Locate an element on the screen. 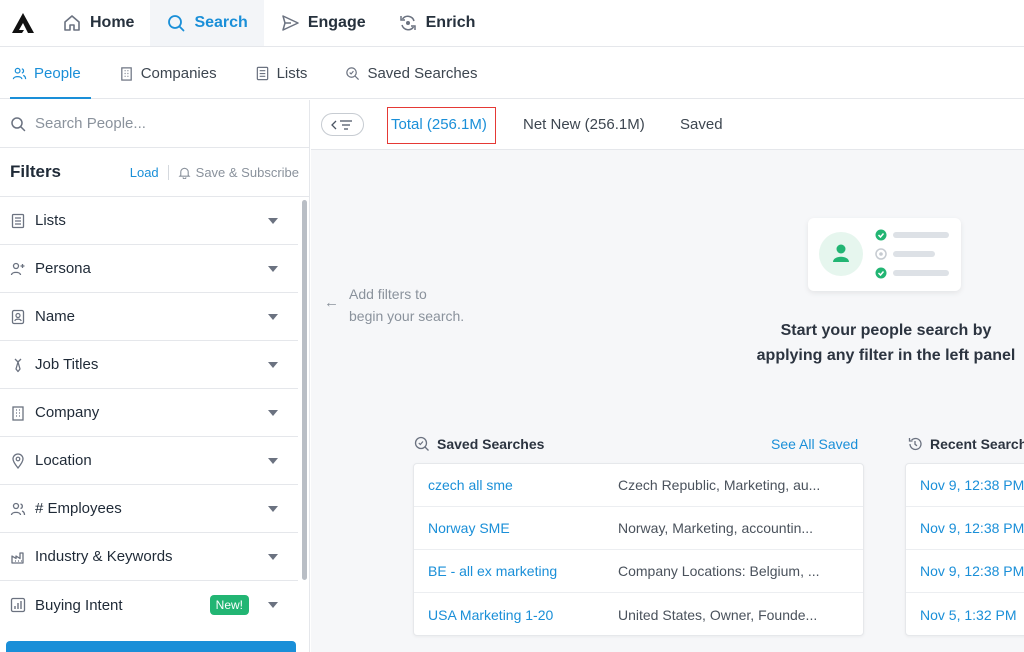 The width and height of the screenshot is (1024, 652). saved-search-name: USA Marketing 1-20 is located at coordinates (516, 615).